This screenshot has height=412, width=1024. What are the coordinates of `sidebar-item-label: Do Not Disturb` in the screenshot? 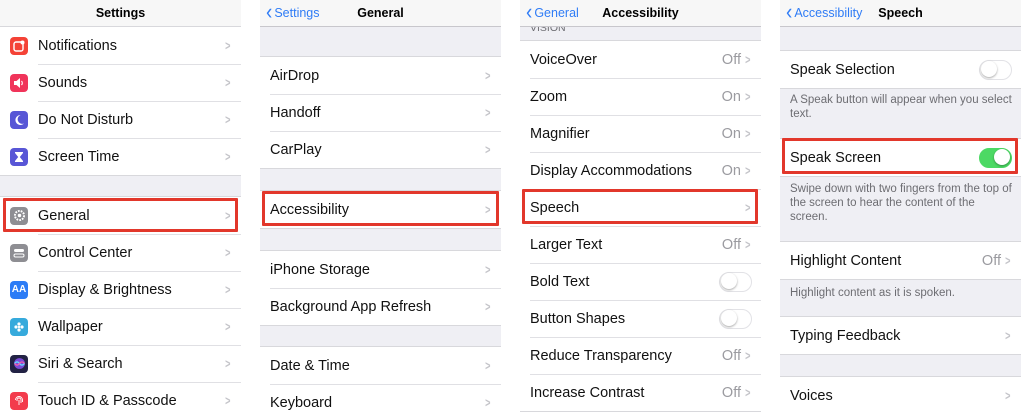 It's located at (86, 119).